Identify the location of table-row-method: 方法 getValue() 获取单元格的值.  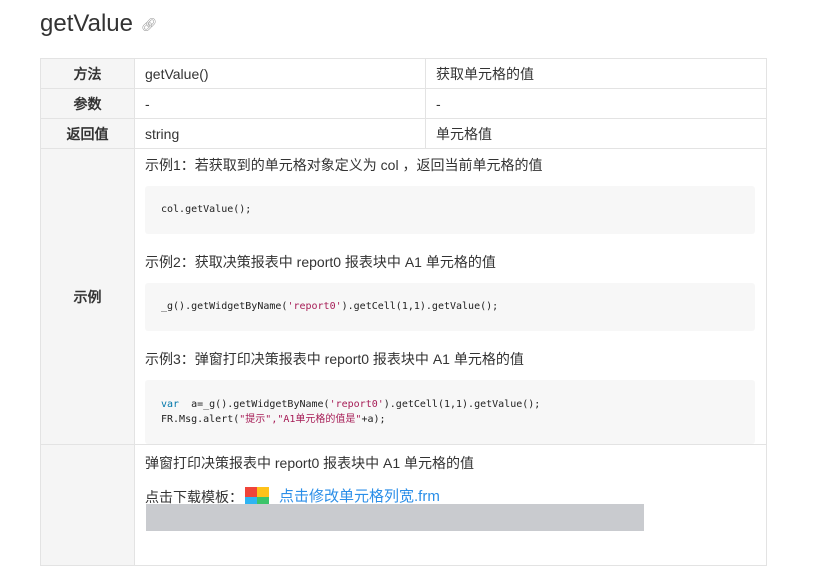
(403, 73).